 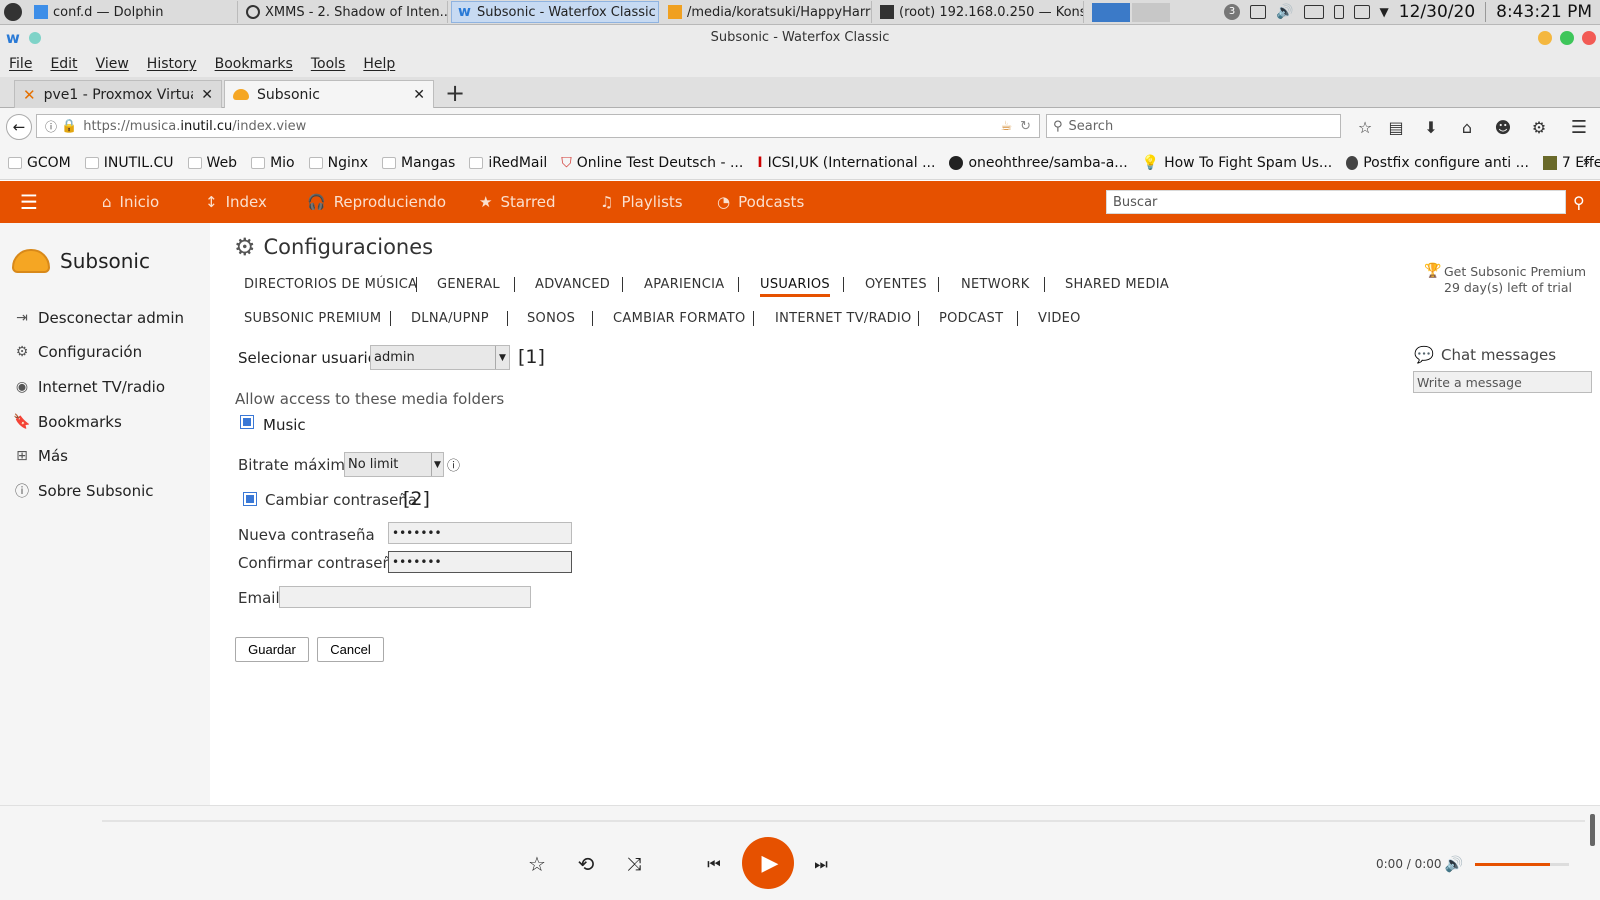 I want to click on sidebar-item-logout: ⇥ Desconectar admin, so click(x=99, y=318).